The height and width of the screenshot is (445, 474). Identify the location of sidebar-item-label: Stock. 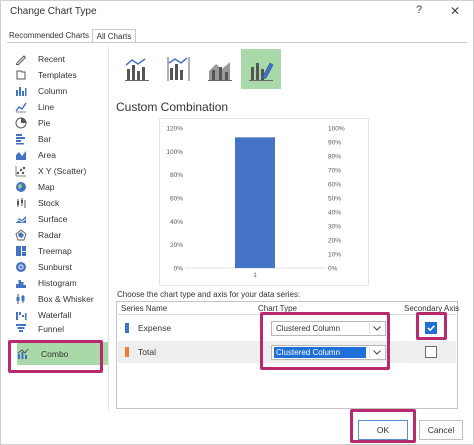
(49, 203).